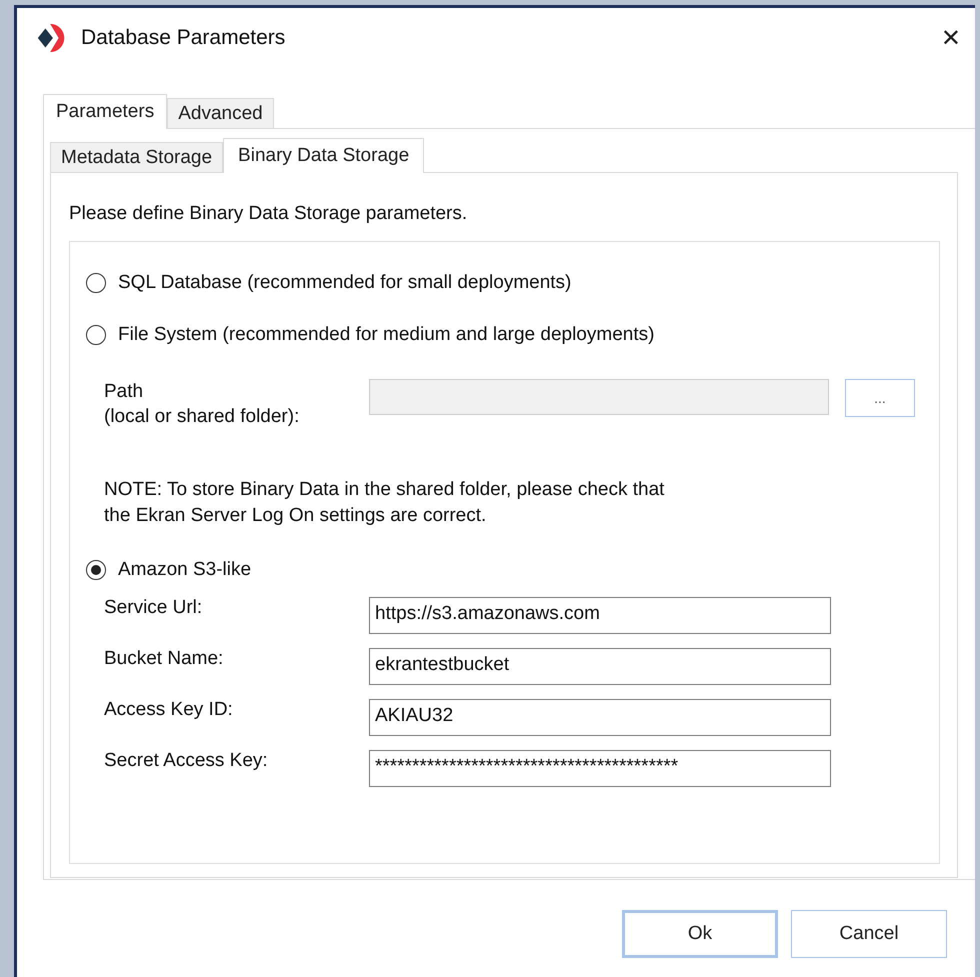  What do you see at coordinates (186, 761) in the screenshot?
I see `field-label: Secret Access Key:` at bounding box center [186, 761].